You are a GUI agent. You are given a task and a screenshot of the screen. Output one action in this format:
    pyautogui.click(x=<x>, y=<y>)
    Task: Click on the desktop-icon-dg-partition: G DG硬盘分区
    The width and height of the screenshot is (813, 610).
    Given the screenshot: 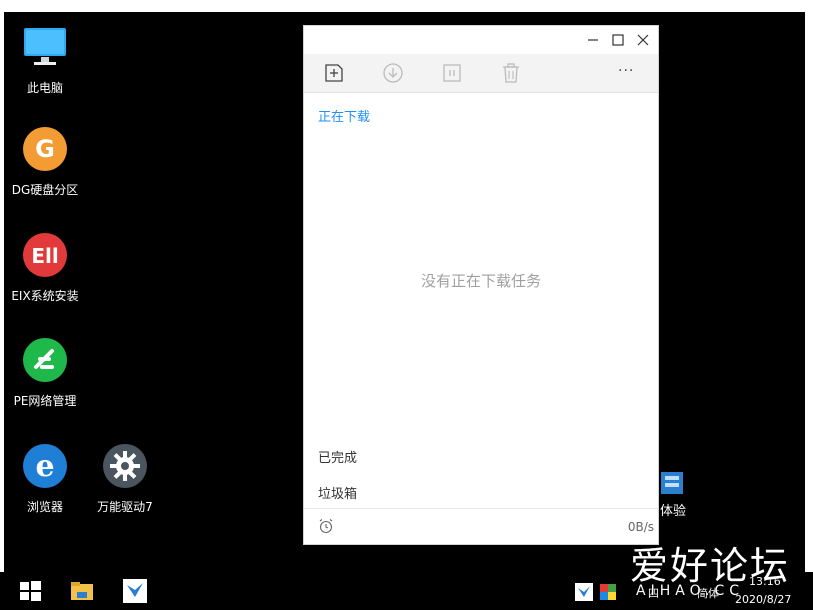 What is the action you would take?
    pyautogui.click(x=45, y=162)
    